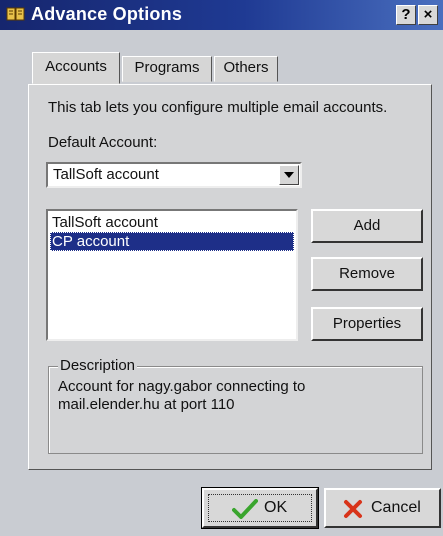  I want to click on title-bar: Advance Options ? ×, so click(221, 15).